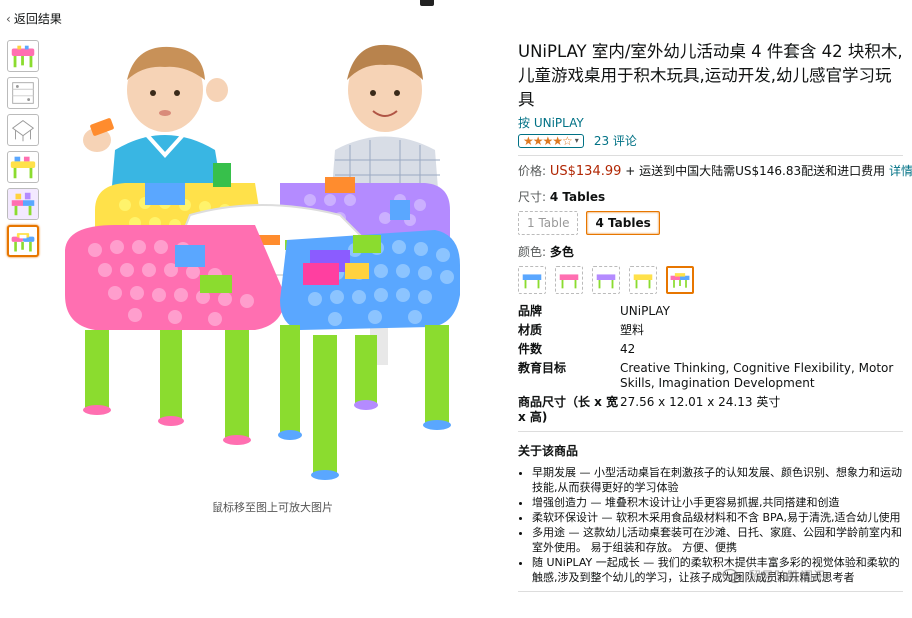 The height and width of the screenshot is (618, 912). What do you see at coordinates (645, 311) in the screenshot?
I see `spec-value: UNiPLAY` at bounding box center [645, 311].